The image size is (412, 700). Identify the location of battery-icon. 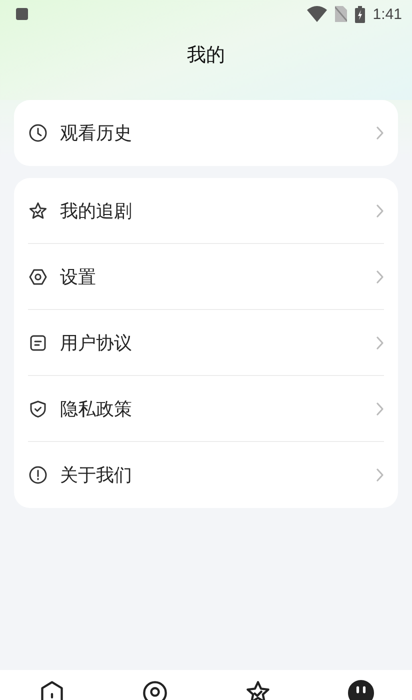
(359, 14).